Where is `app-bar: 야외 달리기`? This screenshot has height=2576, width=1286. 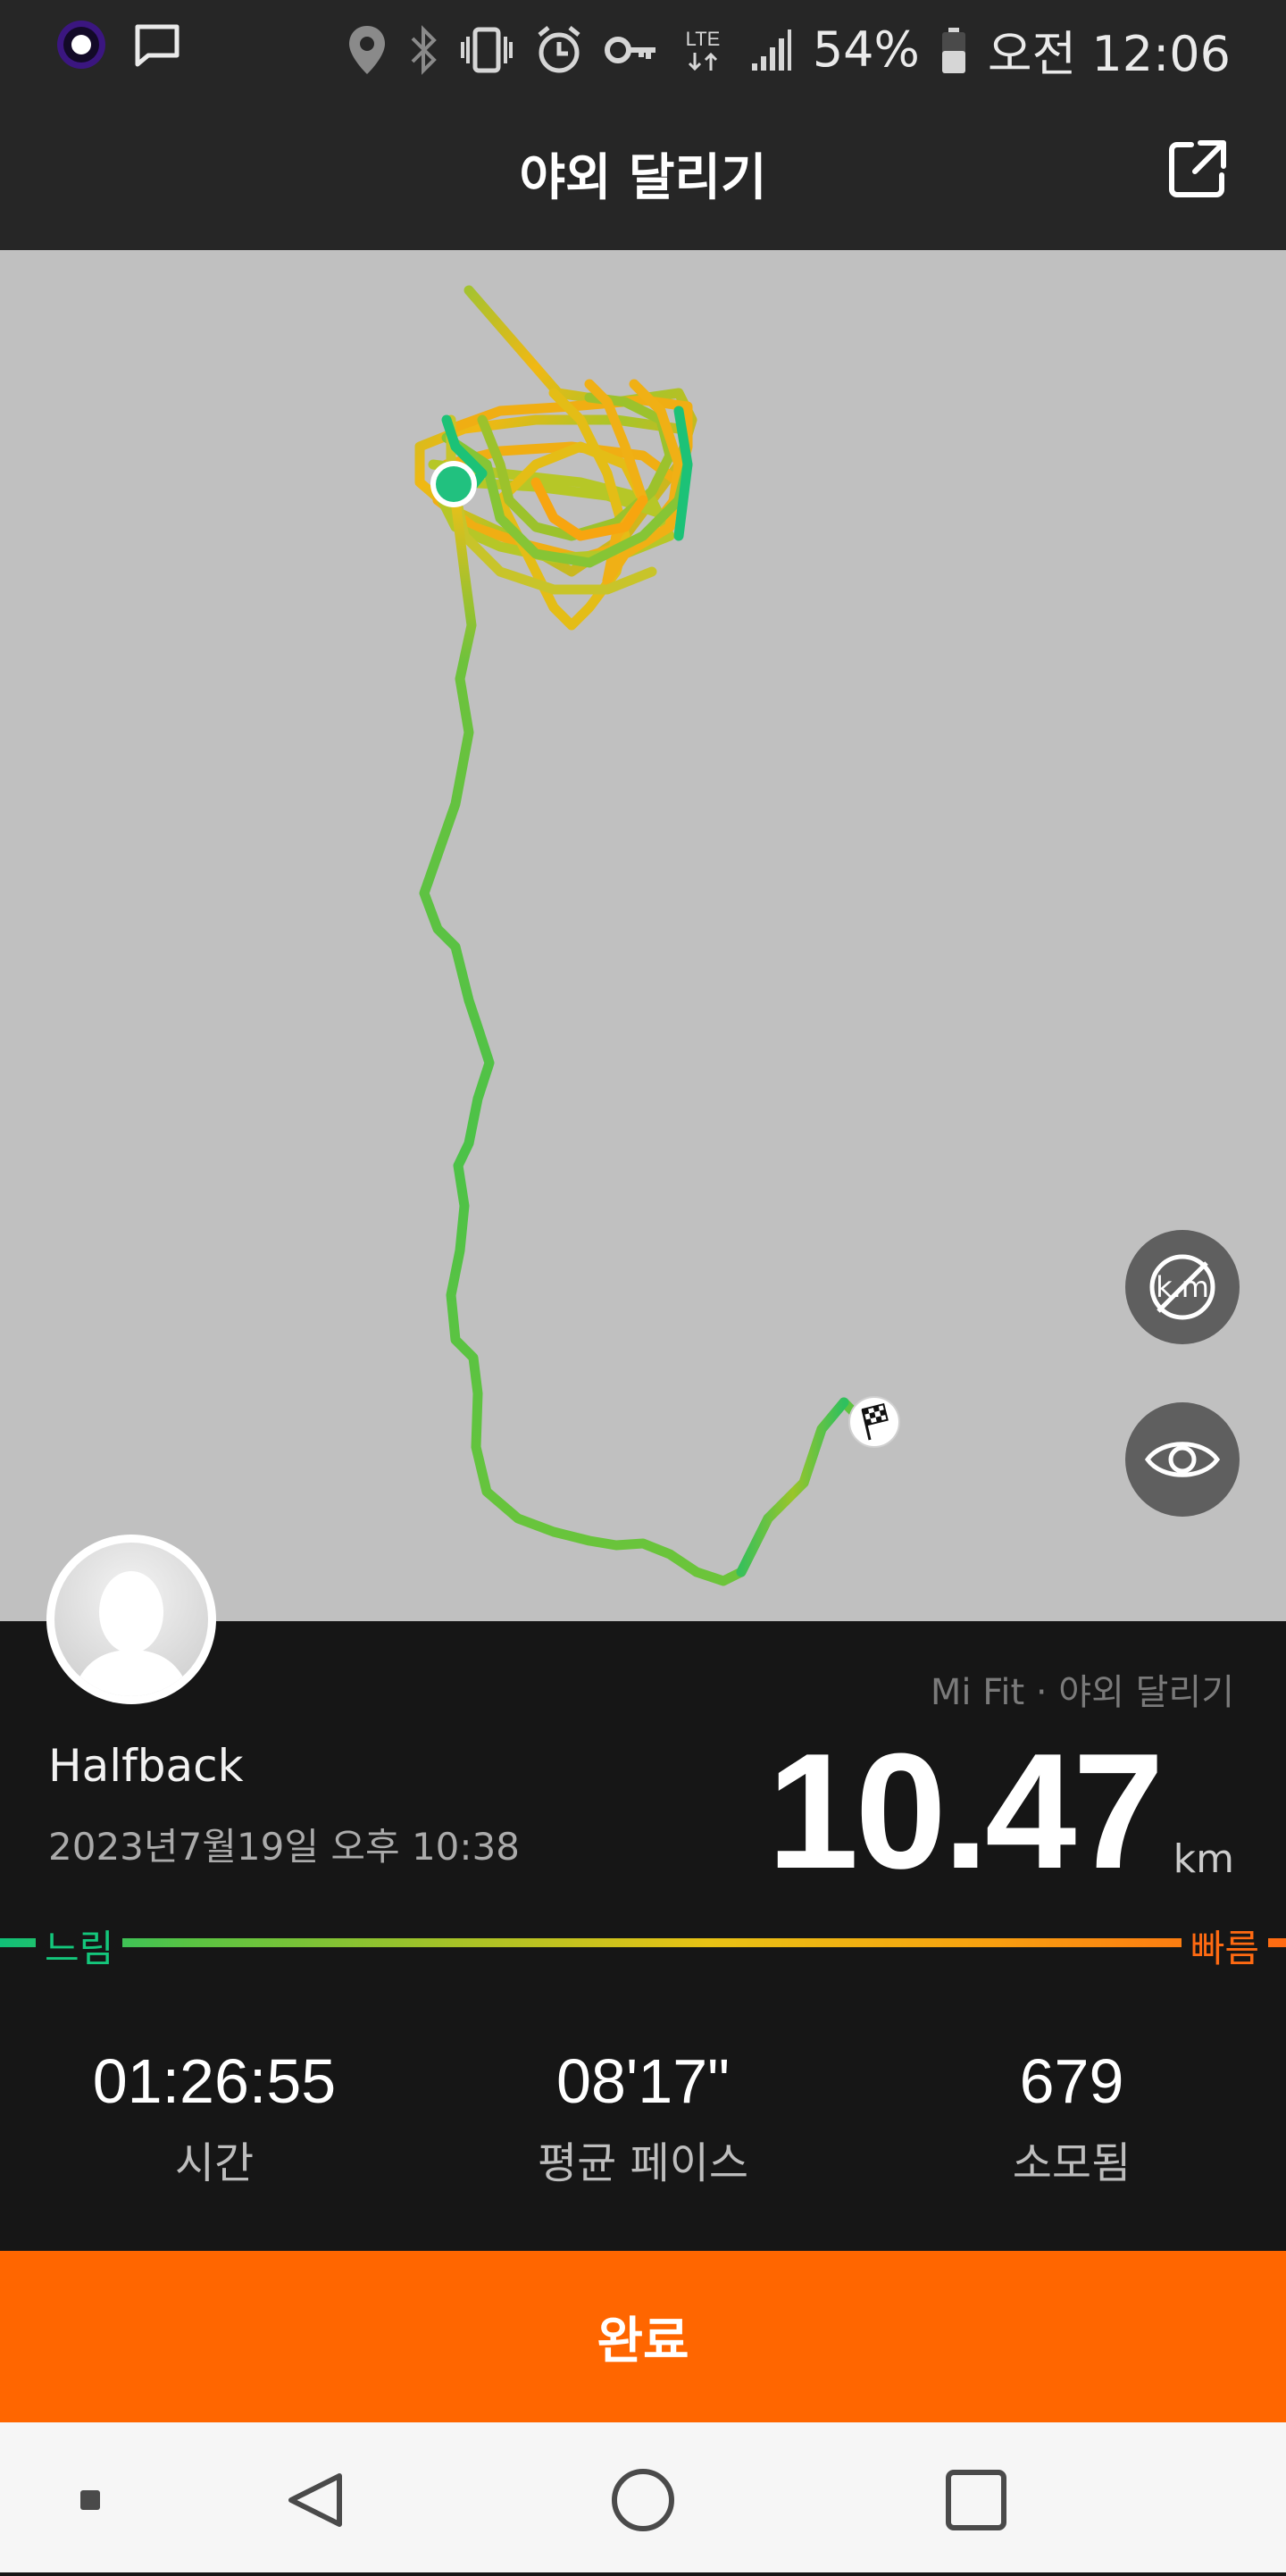
app-bar: 야외 달리기 is located at coordinates (643, 170).